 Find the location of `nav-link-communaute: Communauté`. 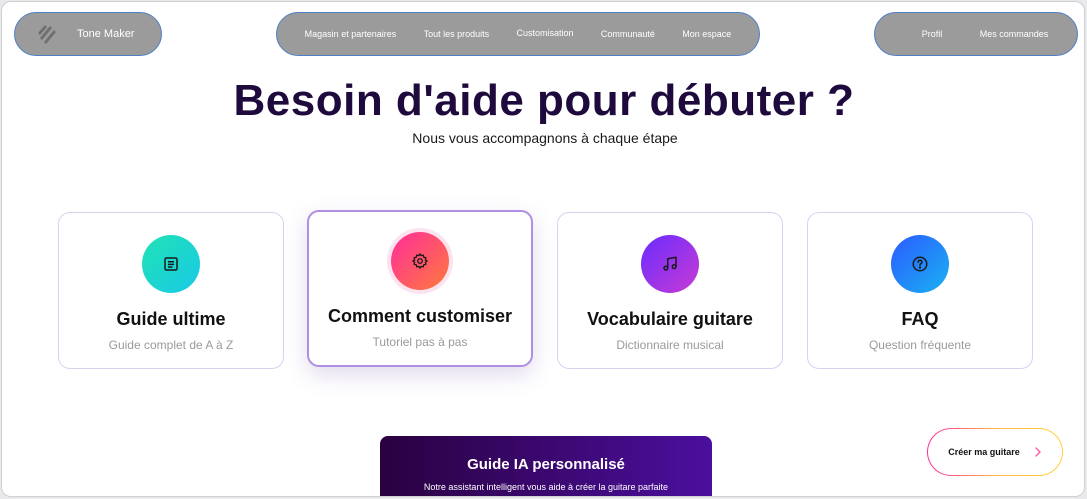

nav-link-communaute: Communauté is located at coordinates (628, 34).